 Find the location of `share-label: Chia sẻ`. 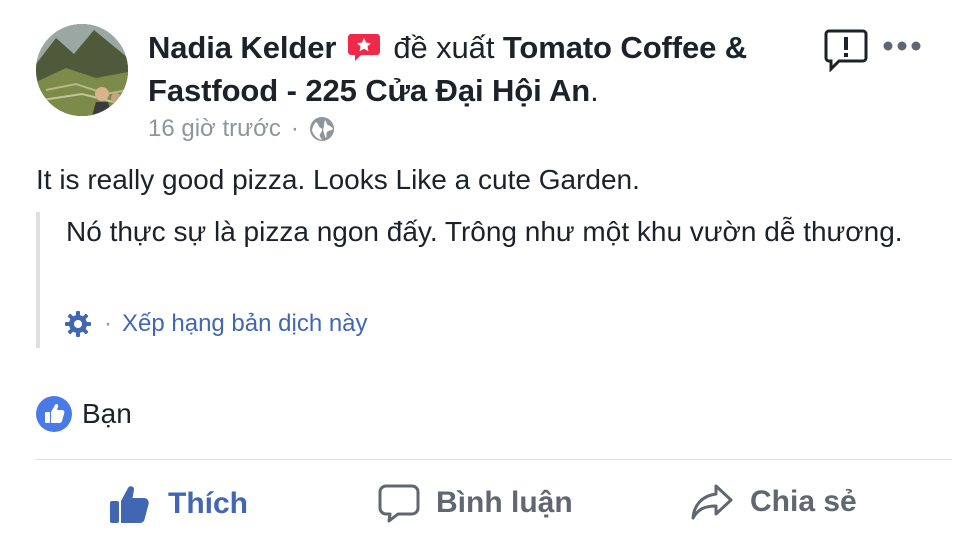

share-label: Chia sẻ is located at coordinates (803, 501).